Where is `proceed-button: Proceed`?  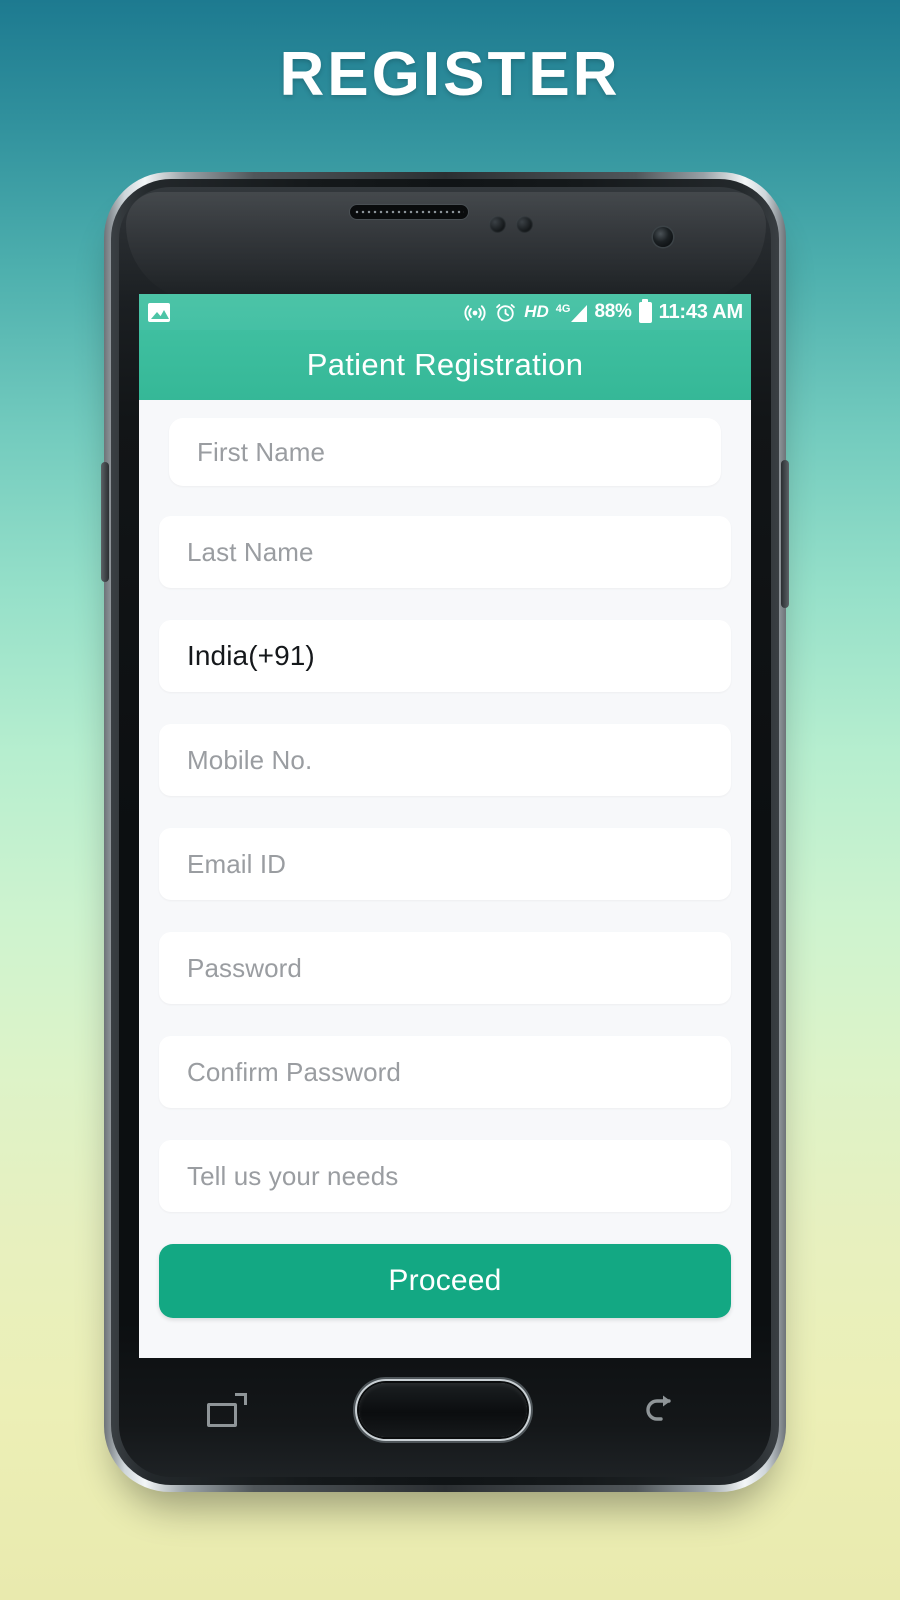 proceed-button: Proceed is located at coordinates (445, 1281).